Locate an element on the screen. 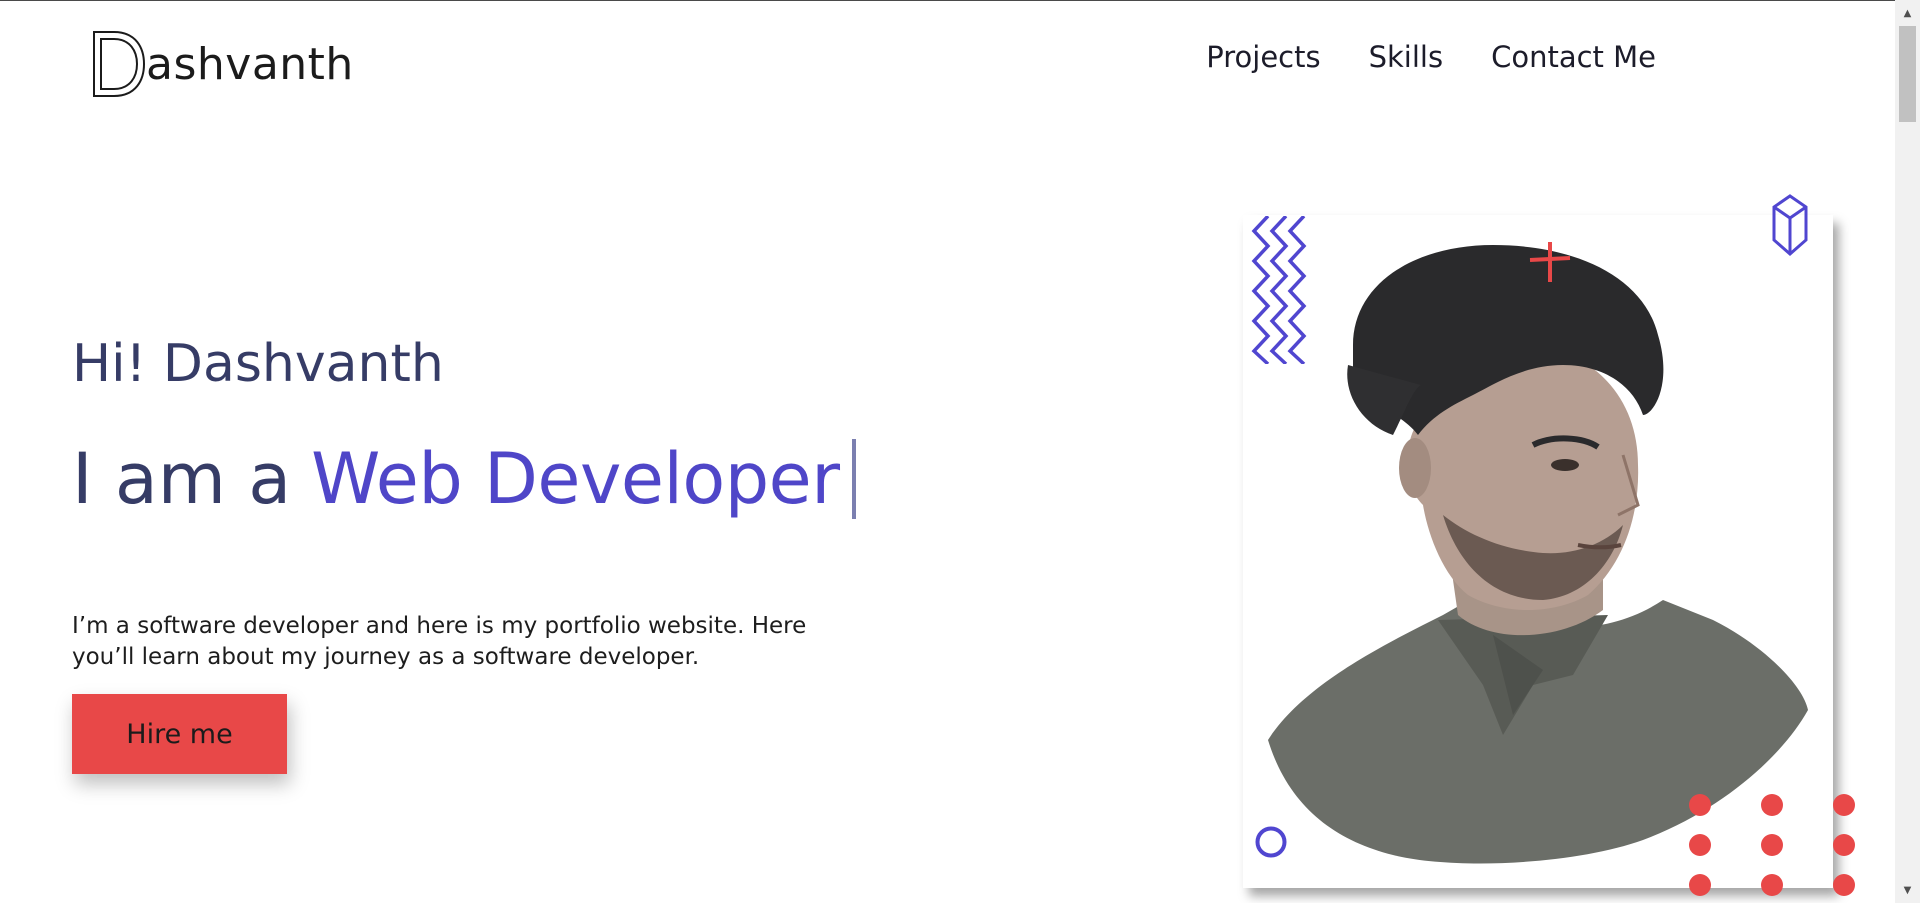 Image resolution: width=1920 pixels, height=903 pixels. nav-link-contact-me: Contact Me is located at coordinates (1573, 57).